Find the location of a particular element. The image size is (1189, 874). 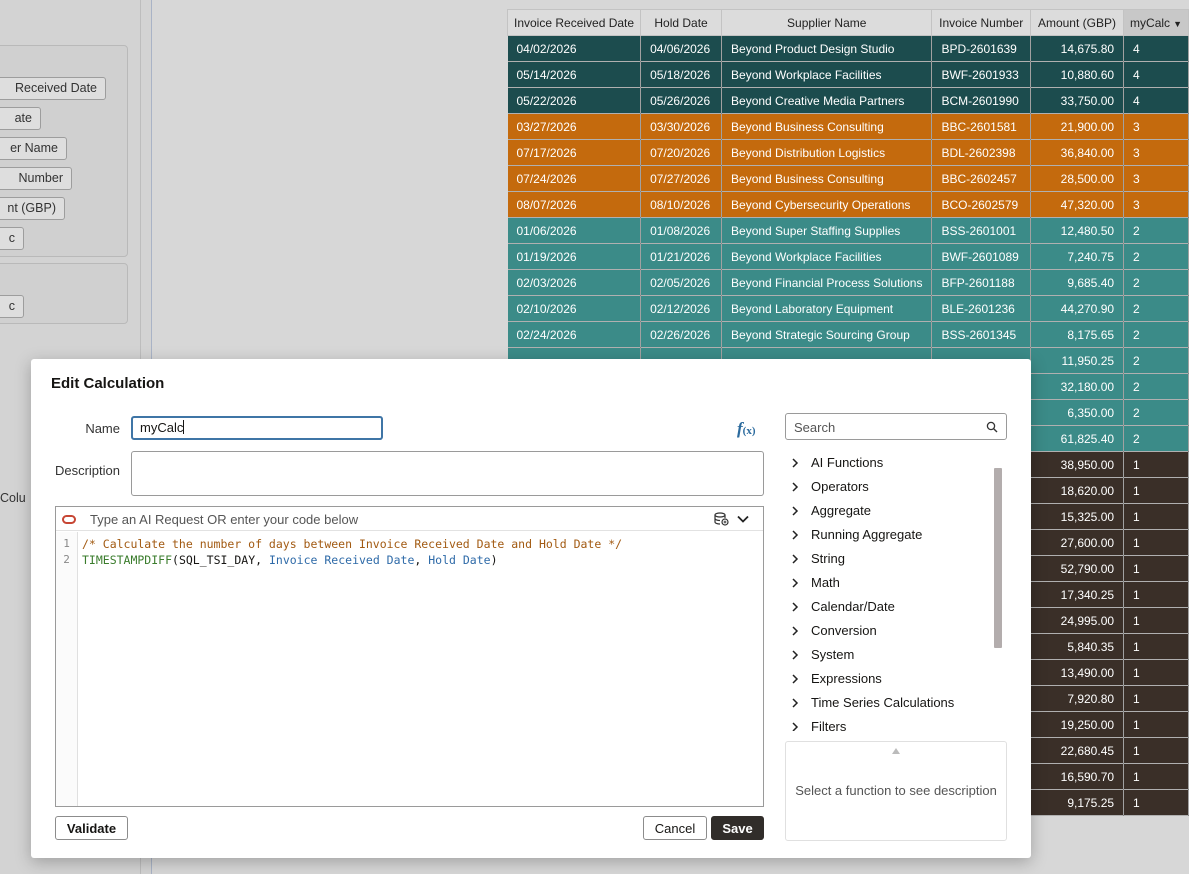

save-button: Save is located at coordinates (737, 828).